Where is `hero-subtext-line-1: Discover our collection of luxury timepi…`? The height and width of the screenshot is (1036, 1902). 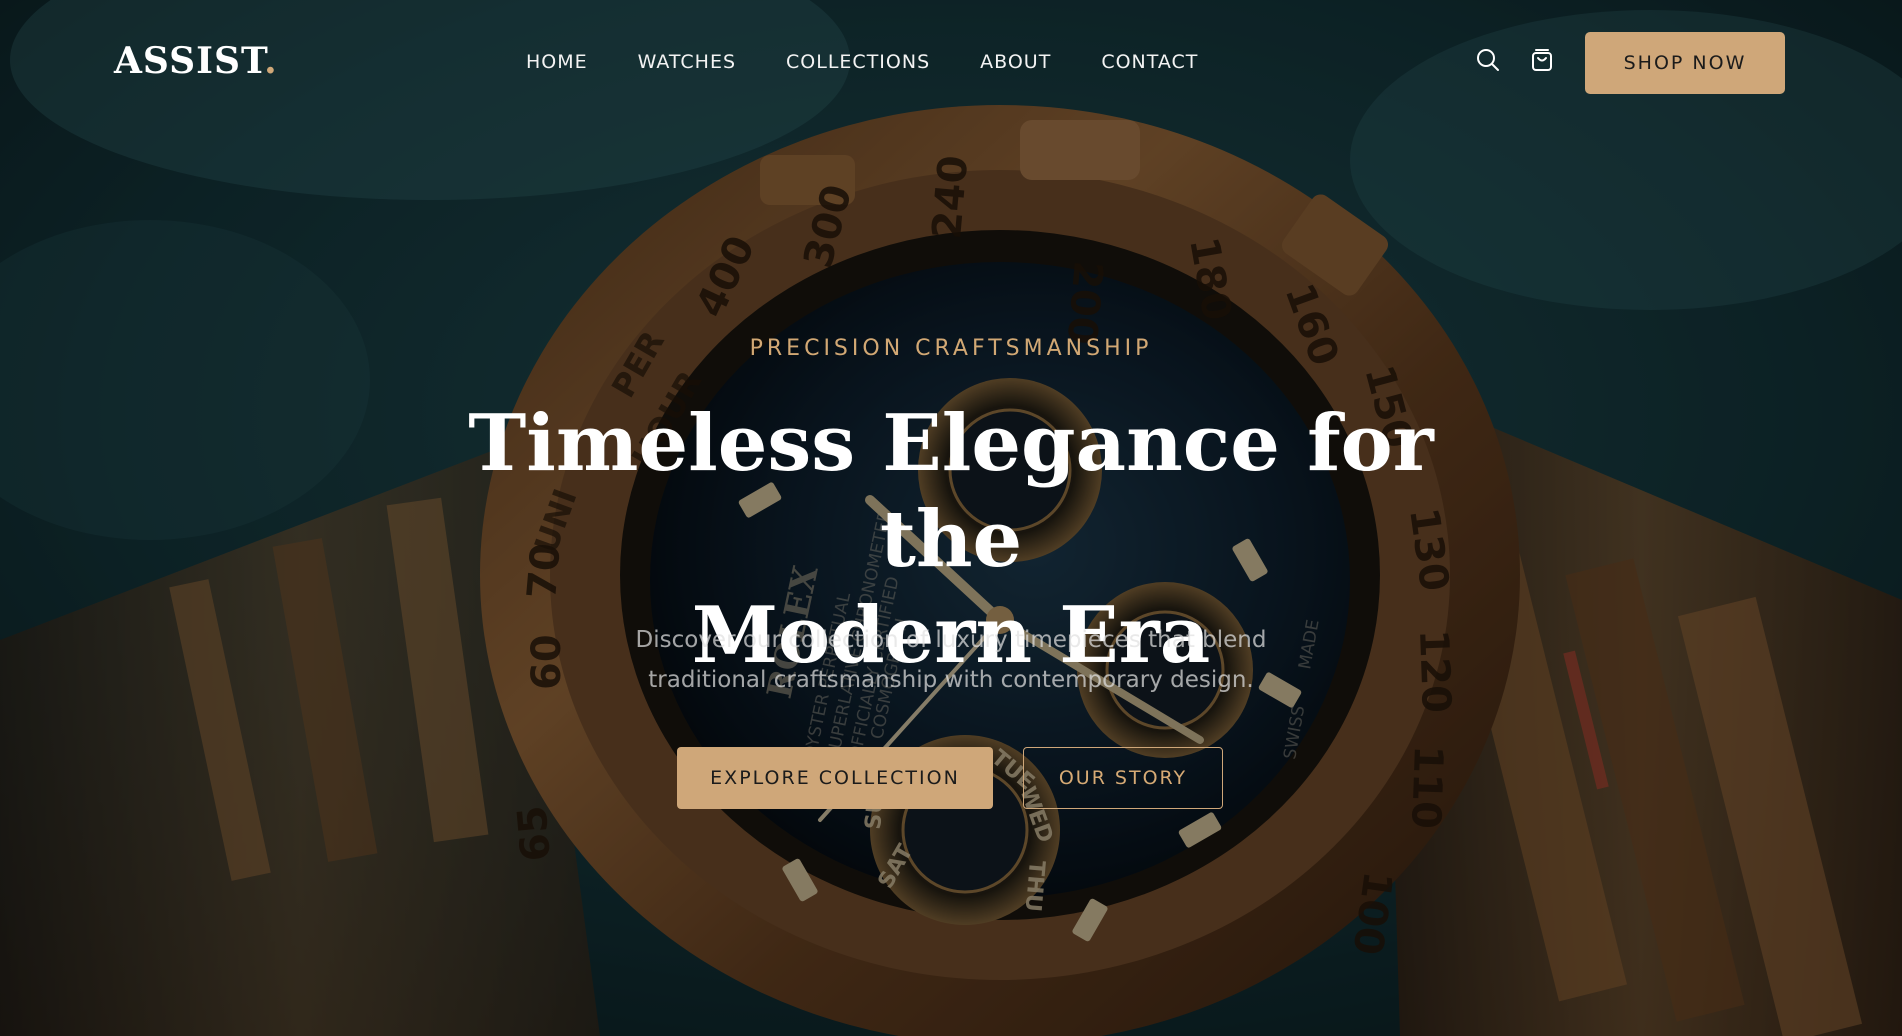
hero-subtext-line-1: Discover our collection of luxury timepi… is located at coordinates (951, 640).